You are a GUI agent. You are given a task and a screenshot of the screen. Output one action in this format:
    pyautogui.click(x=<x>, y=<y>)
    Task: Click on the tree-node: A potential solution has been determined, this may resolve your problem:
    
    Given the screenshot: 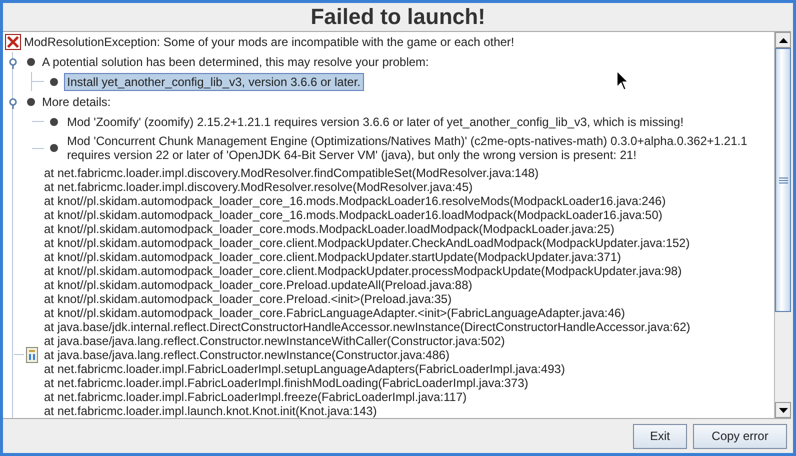 What is the action you would take?
    pyautogui.click(x=235, y=62)
    